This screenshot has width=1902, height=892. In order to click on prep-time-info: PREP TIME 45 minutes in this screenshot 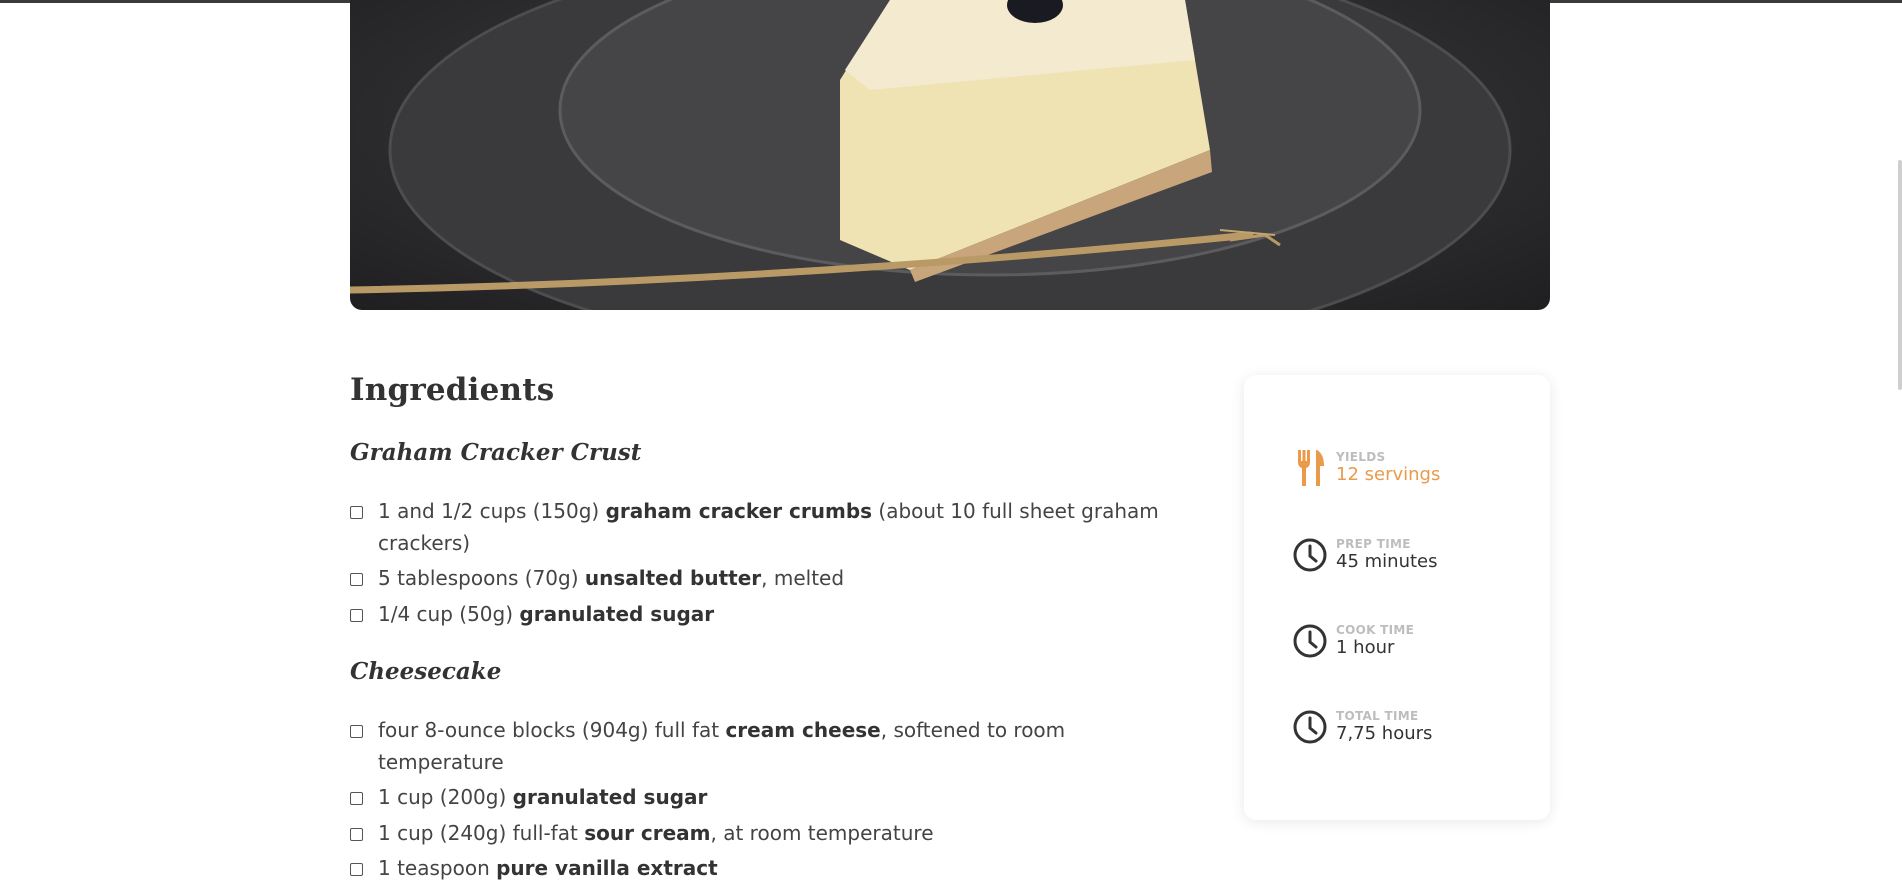, I will do `click(1365, 555)`.